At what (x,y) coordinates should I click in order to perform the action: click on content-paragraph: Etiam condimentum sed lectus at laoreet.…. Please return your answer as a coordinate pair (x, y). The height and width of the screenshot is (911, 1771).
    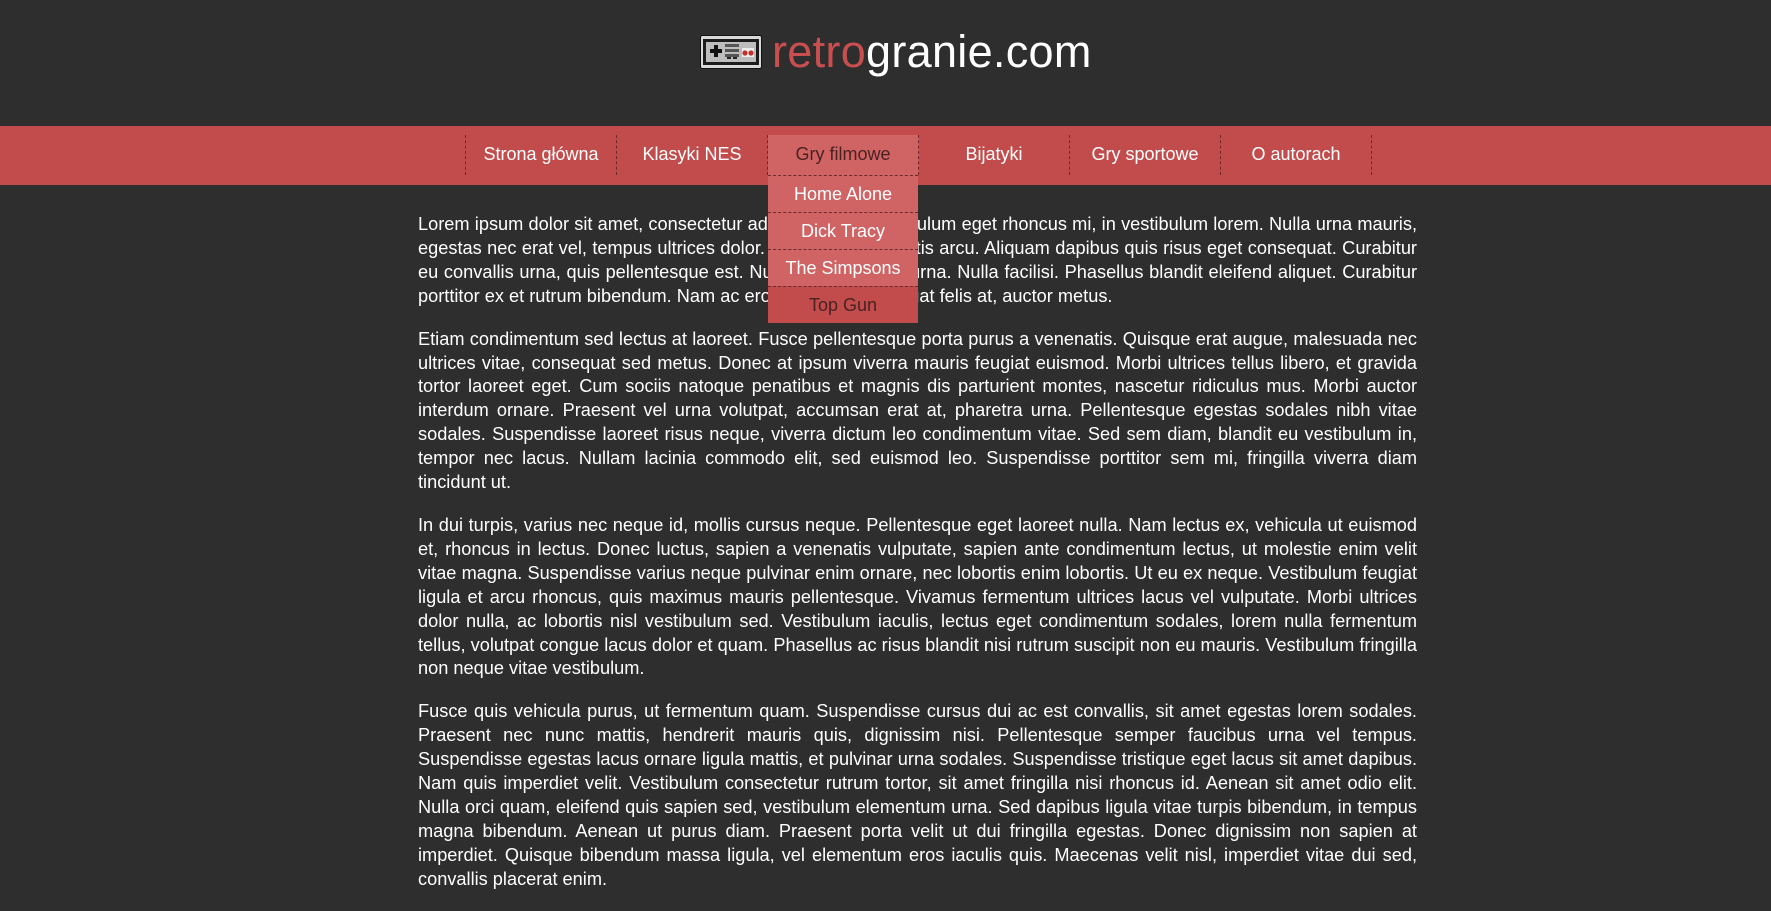
    Looking at the image, I should click on (917, 410).